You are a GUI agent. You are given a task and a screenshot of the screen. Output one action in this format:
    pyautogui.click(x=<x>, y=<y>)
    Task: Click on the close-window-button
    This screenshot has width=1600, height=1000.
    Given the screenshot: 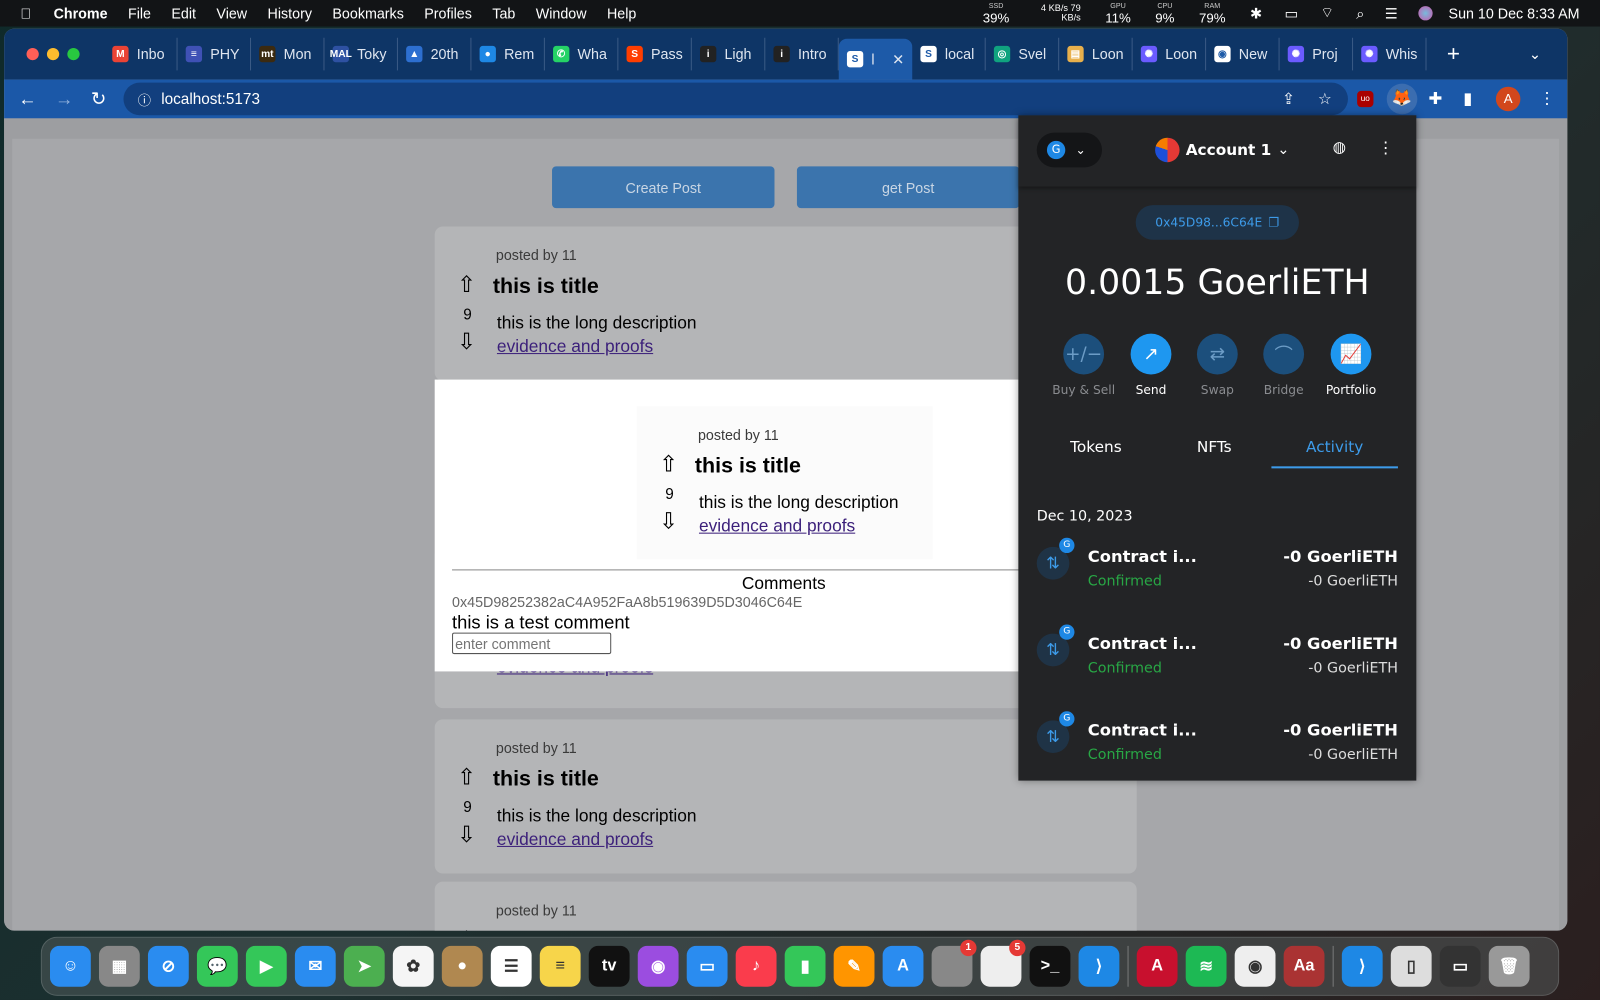 What is the action you would take?
    pyautogui.click(x=32, y=54)
    